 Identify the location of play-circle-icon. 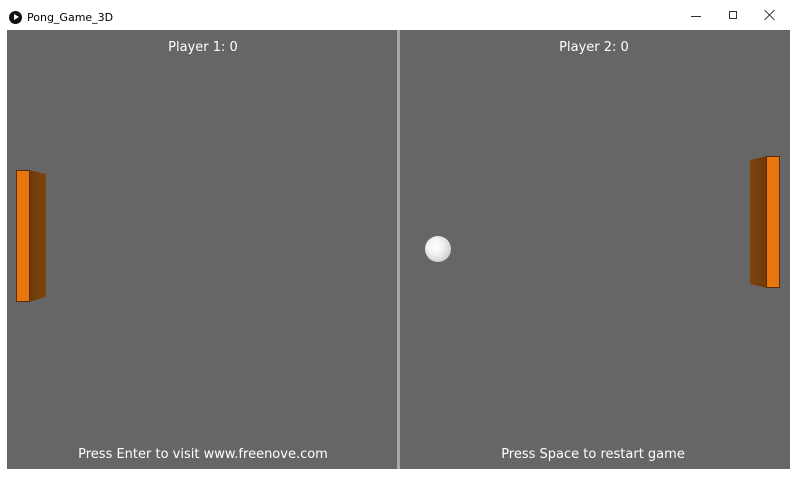
(15, 17).